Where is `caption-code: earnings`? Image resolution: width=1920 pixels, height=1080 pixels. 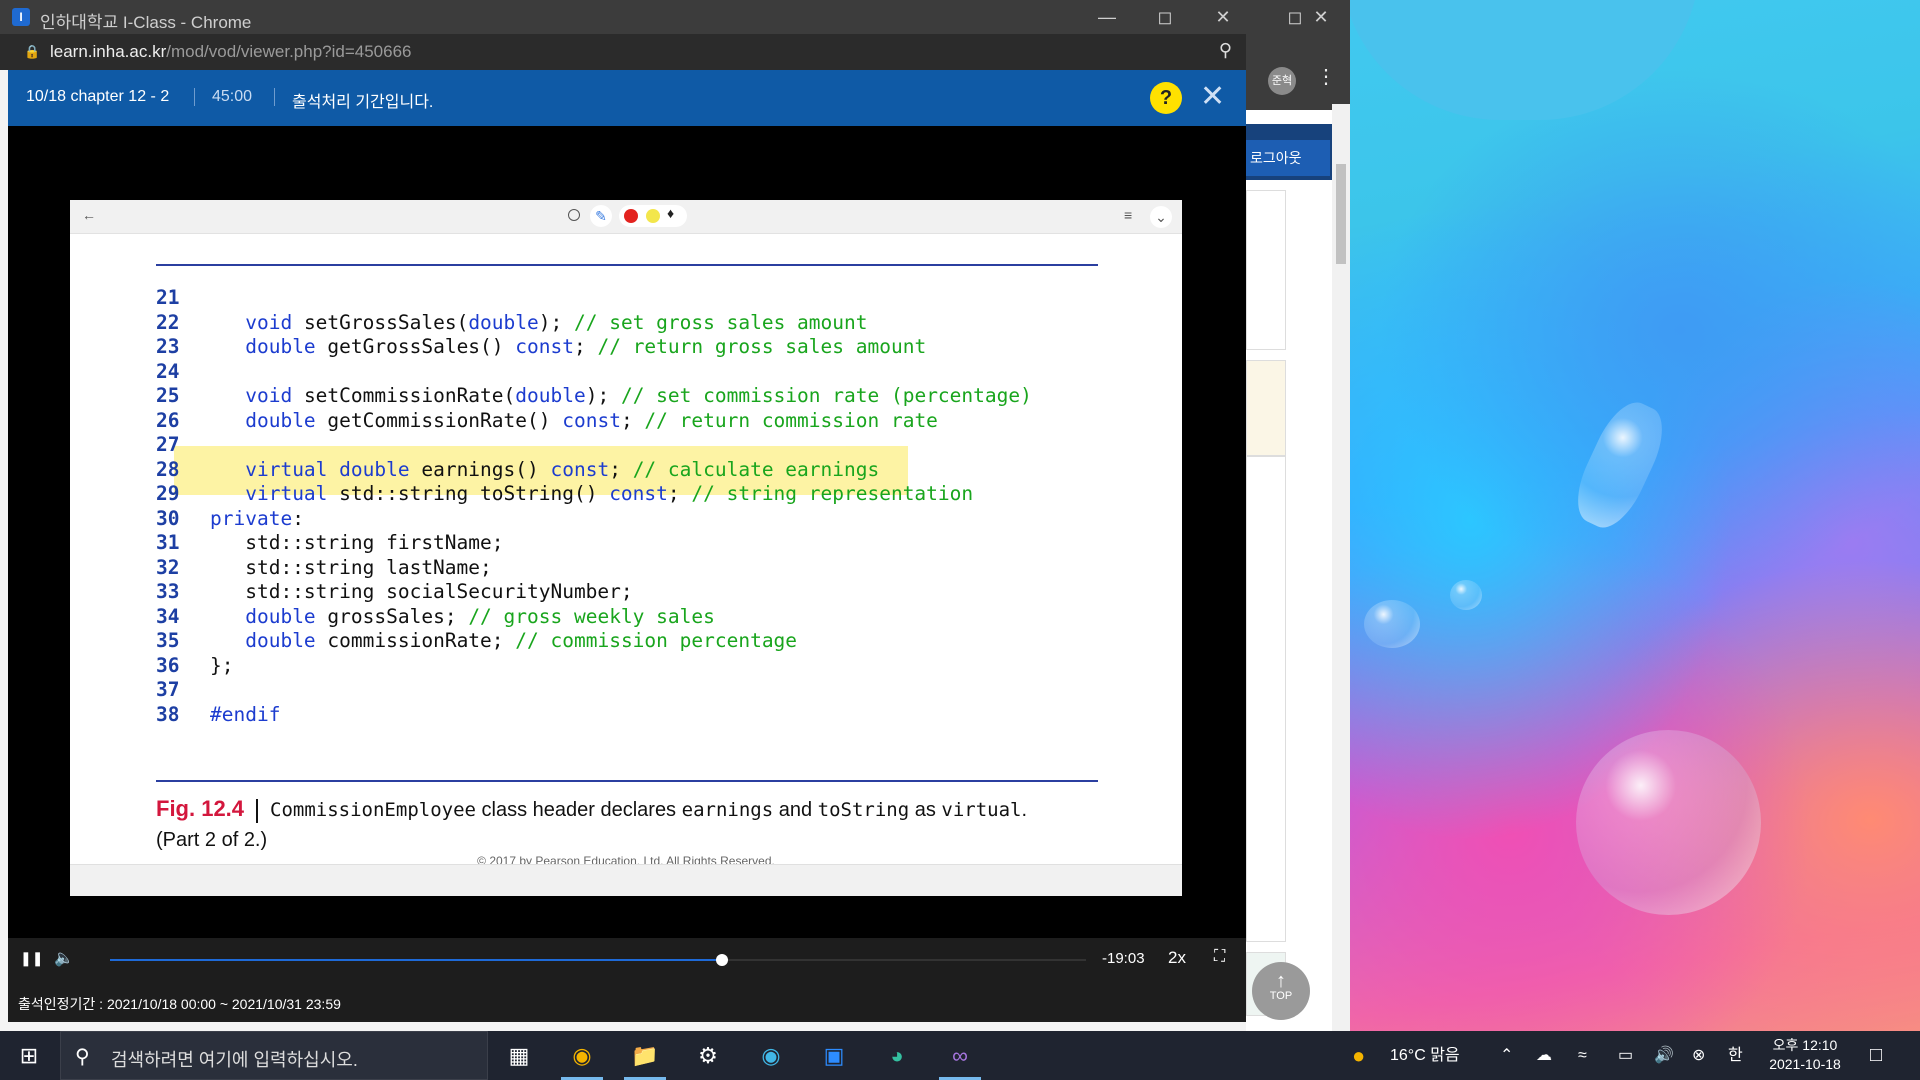 caption-code: earnings is located at coordinates (727, 810).